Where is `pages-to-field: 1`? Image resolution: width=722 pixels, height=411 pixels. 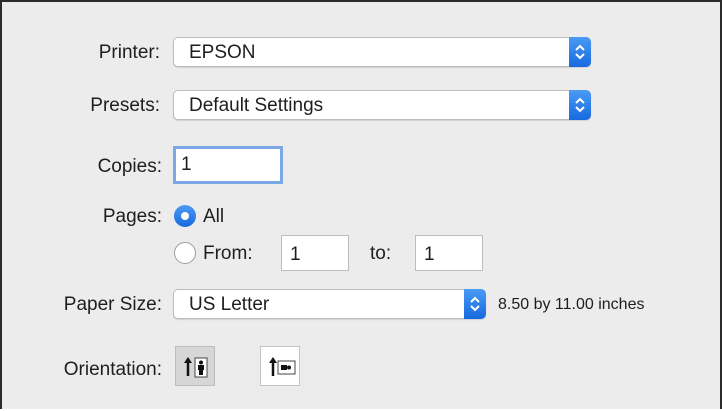 pages-to-field: 1 is located at coordinates (449, 253).